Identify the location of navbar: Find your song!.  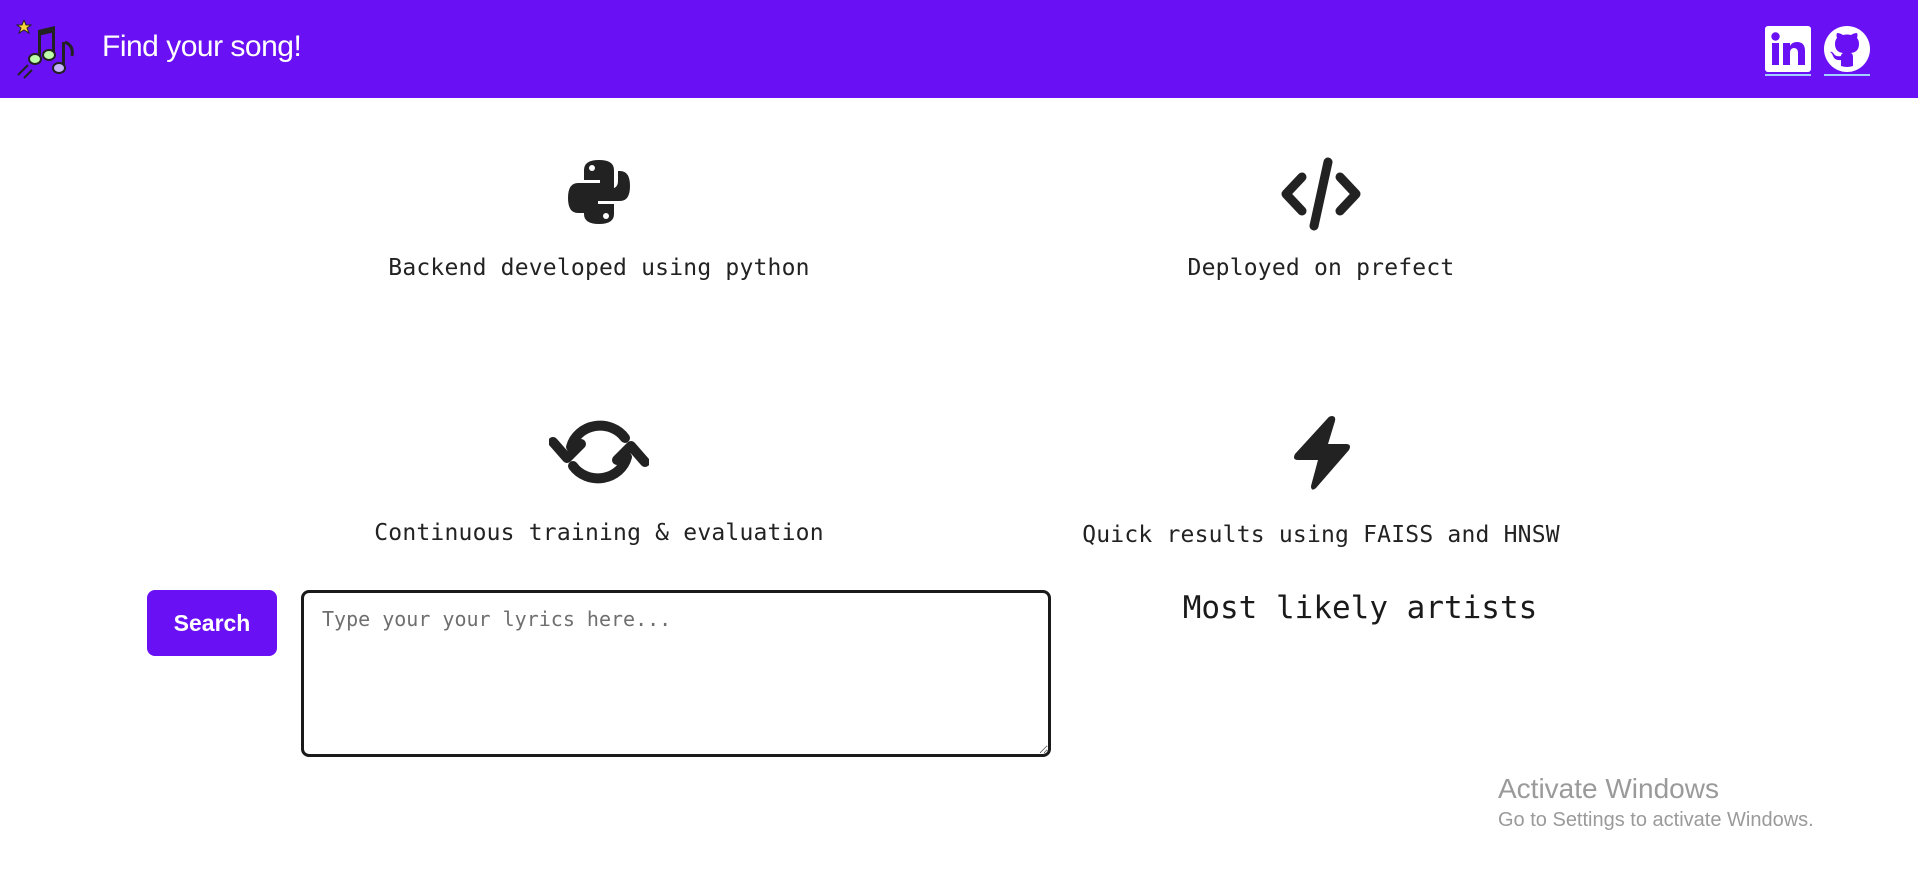
(959, 49).